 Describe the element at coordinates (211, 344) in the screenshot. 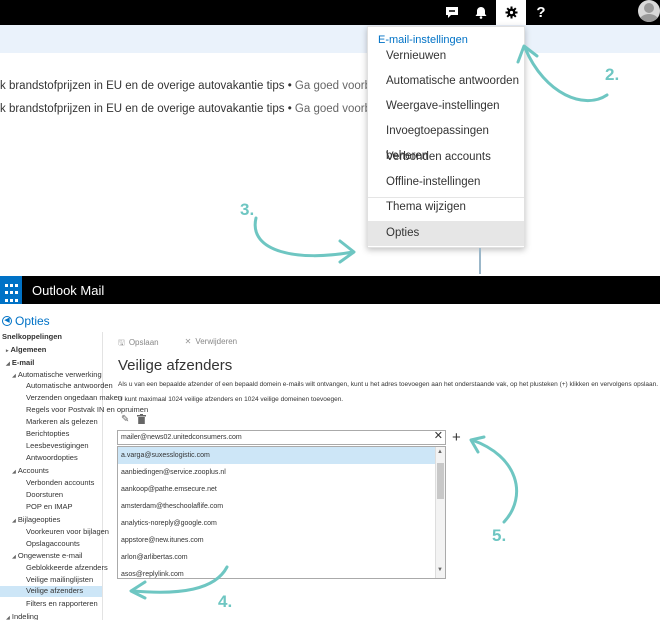

I see `delete-button: ✕ Verwijderen` at that location.